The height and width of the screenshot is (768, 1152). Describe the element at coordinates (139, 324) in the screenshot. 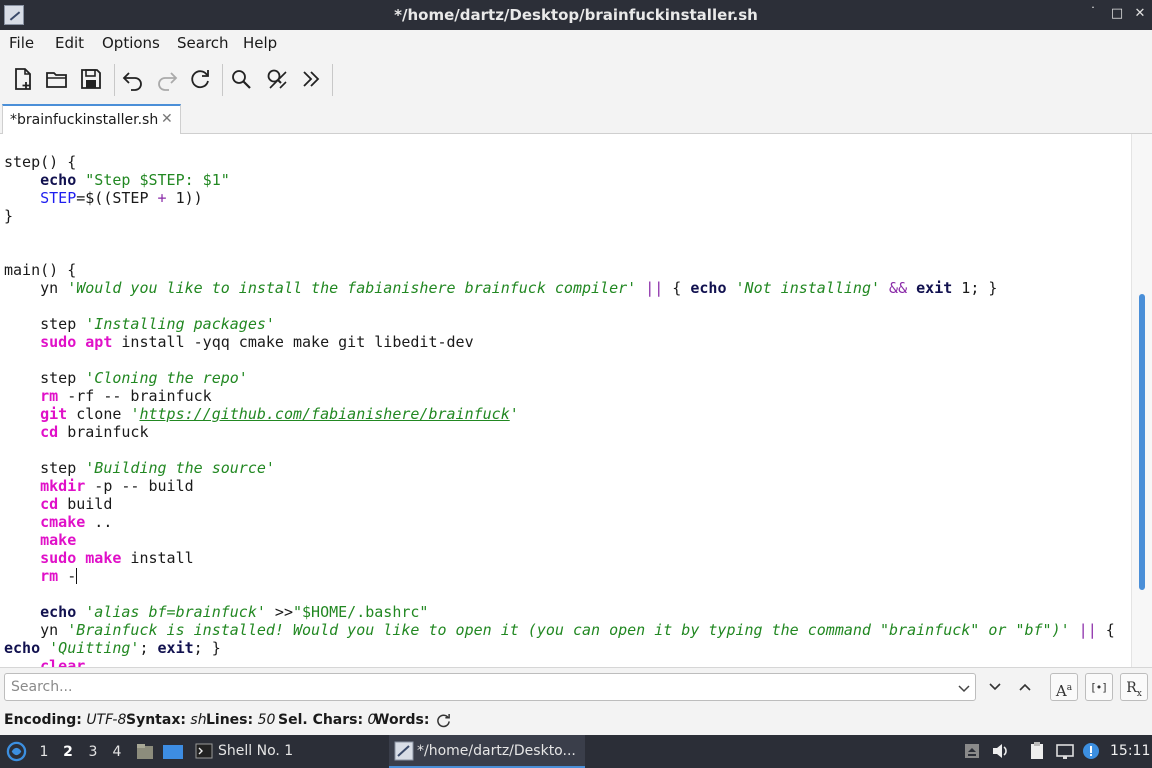

I see `code-line: step 'Installing packages'` at that location.